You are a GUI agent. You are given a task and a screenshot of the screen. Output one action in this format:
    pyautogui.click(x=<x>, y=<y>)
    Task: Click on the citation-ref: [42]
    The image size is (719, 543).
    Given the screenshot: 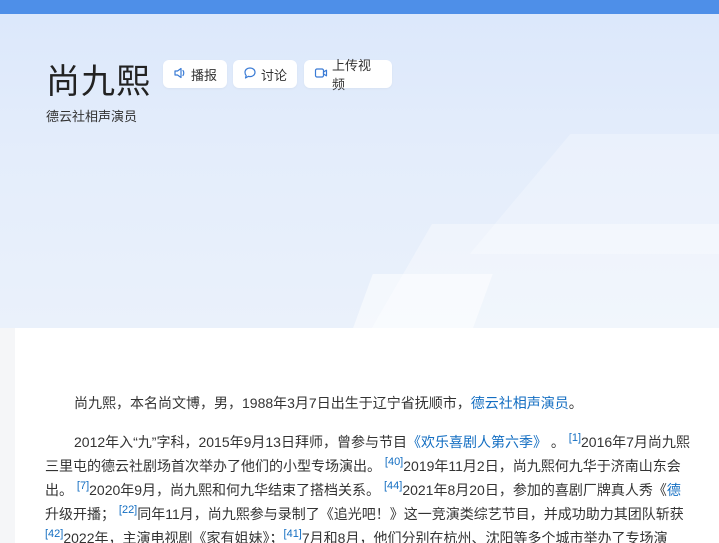 What is the action you would take?
    pyautogui.click(x=54, y=534)
    